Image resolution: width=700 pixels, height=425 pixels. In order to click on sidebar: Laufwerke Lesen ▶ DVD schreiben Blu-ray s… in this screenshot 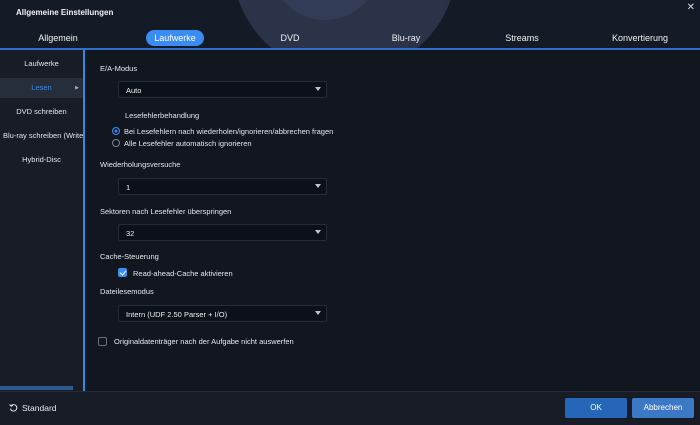, I will do `click(42, 220)`.